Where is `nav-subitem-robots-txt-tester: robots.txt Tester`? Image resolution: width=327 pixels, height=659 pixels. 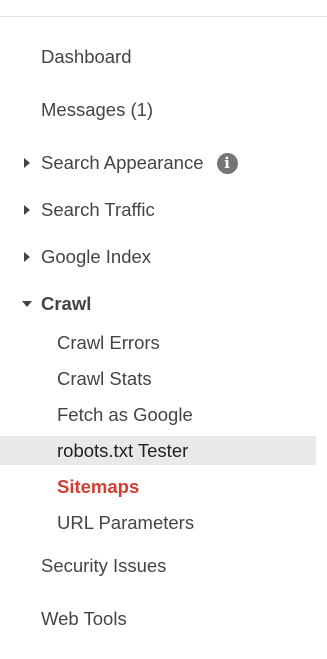 nav-subitem-robots-txt-tester: robots.txt Tester is located at coordinates (158, 450).